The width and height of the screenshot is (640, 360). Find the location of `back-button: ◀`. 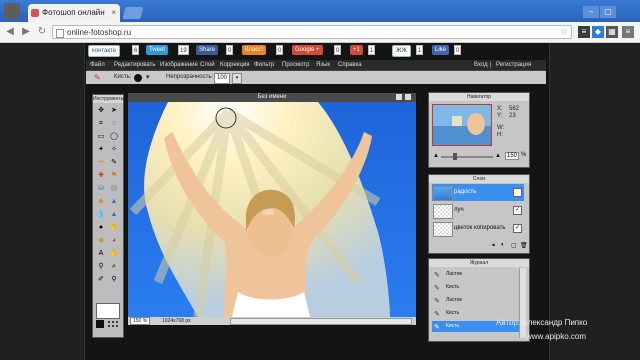

back-button: ◀ is located at coordinates (10, 31).